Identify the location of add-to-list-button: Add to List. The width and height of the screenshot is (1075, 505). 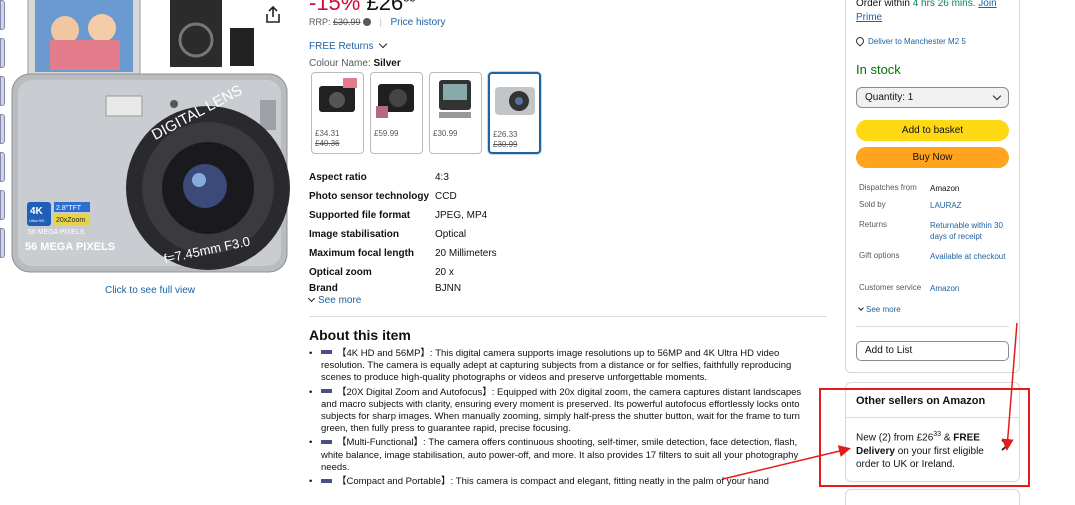
(932, 351).